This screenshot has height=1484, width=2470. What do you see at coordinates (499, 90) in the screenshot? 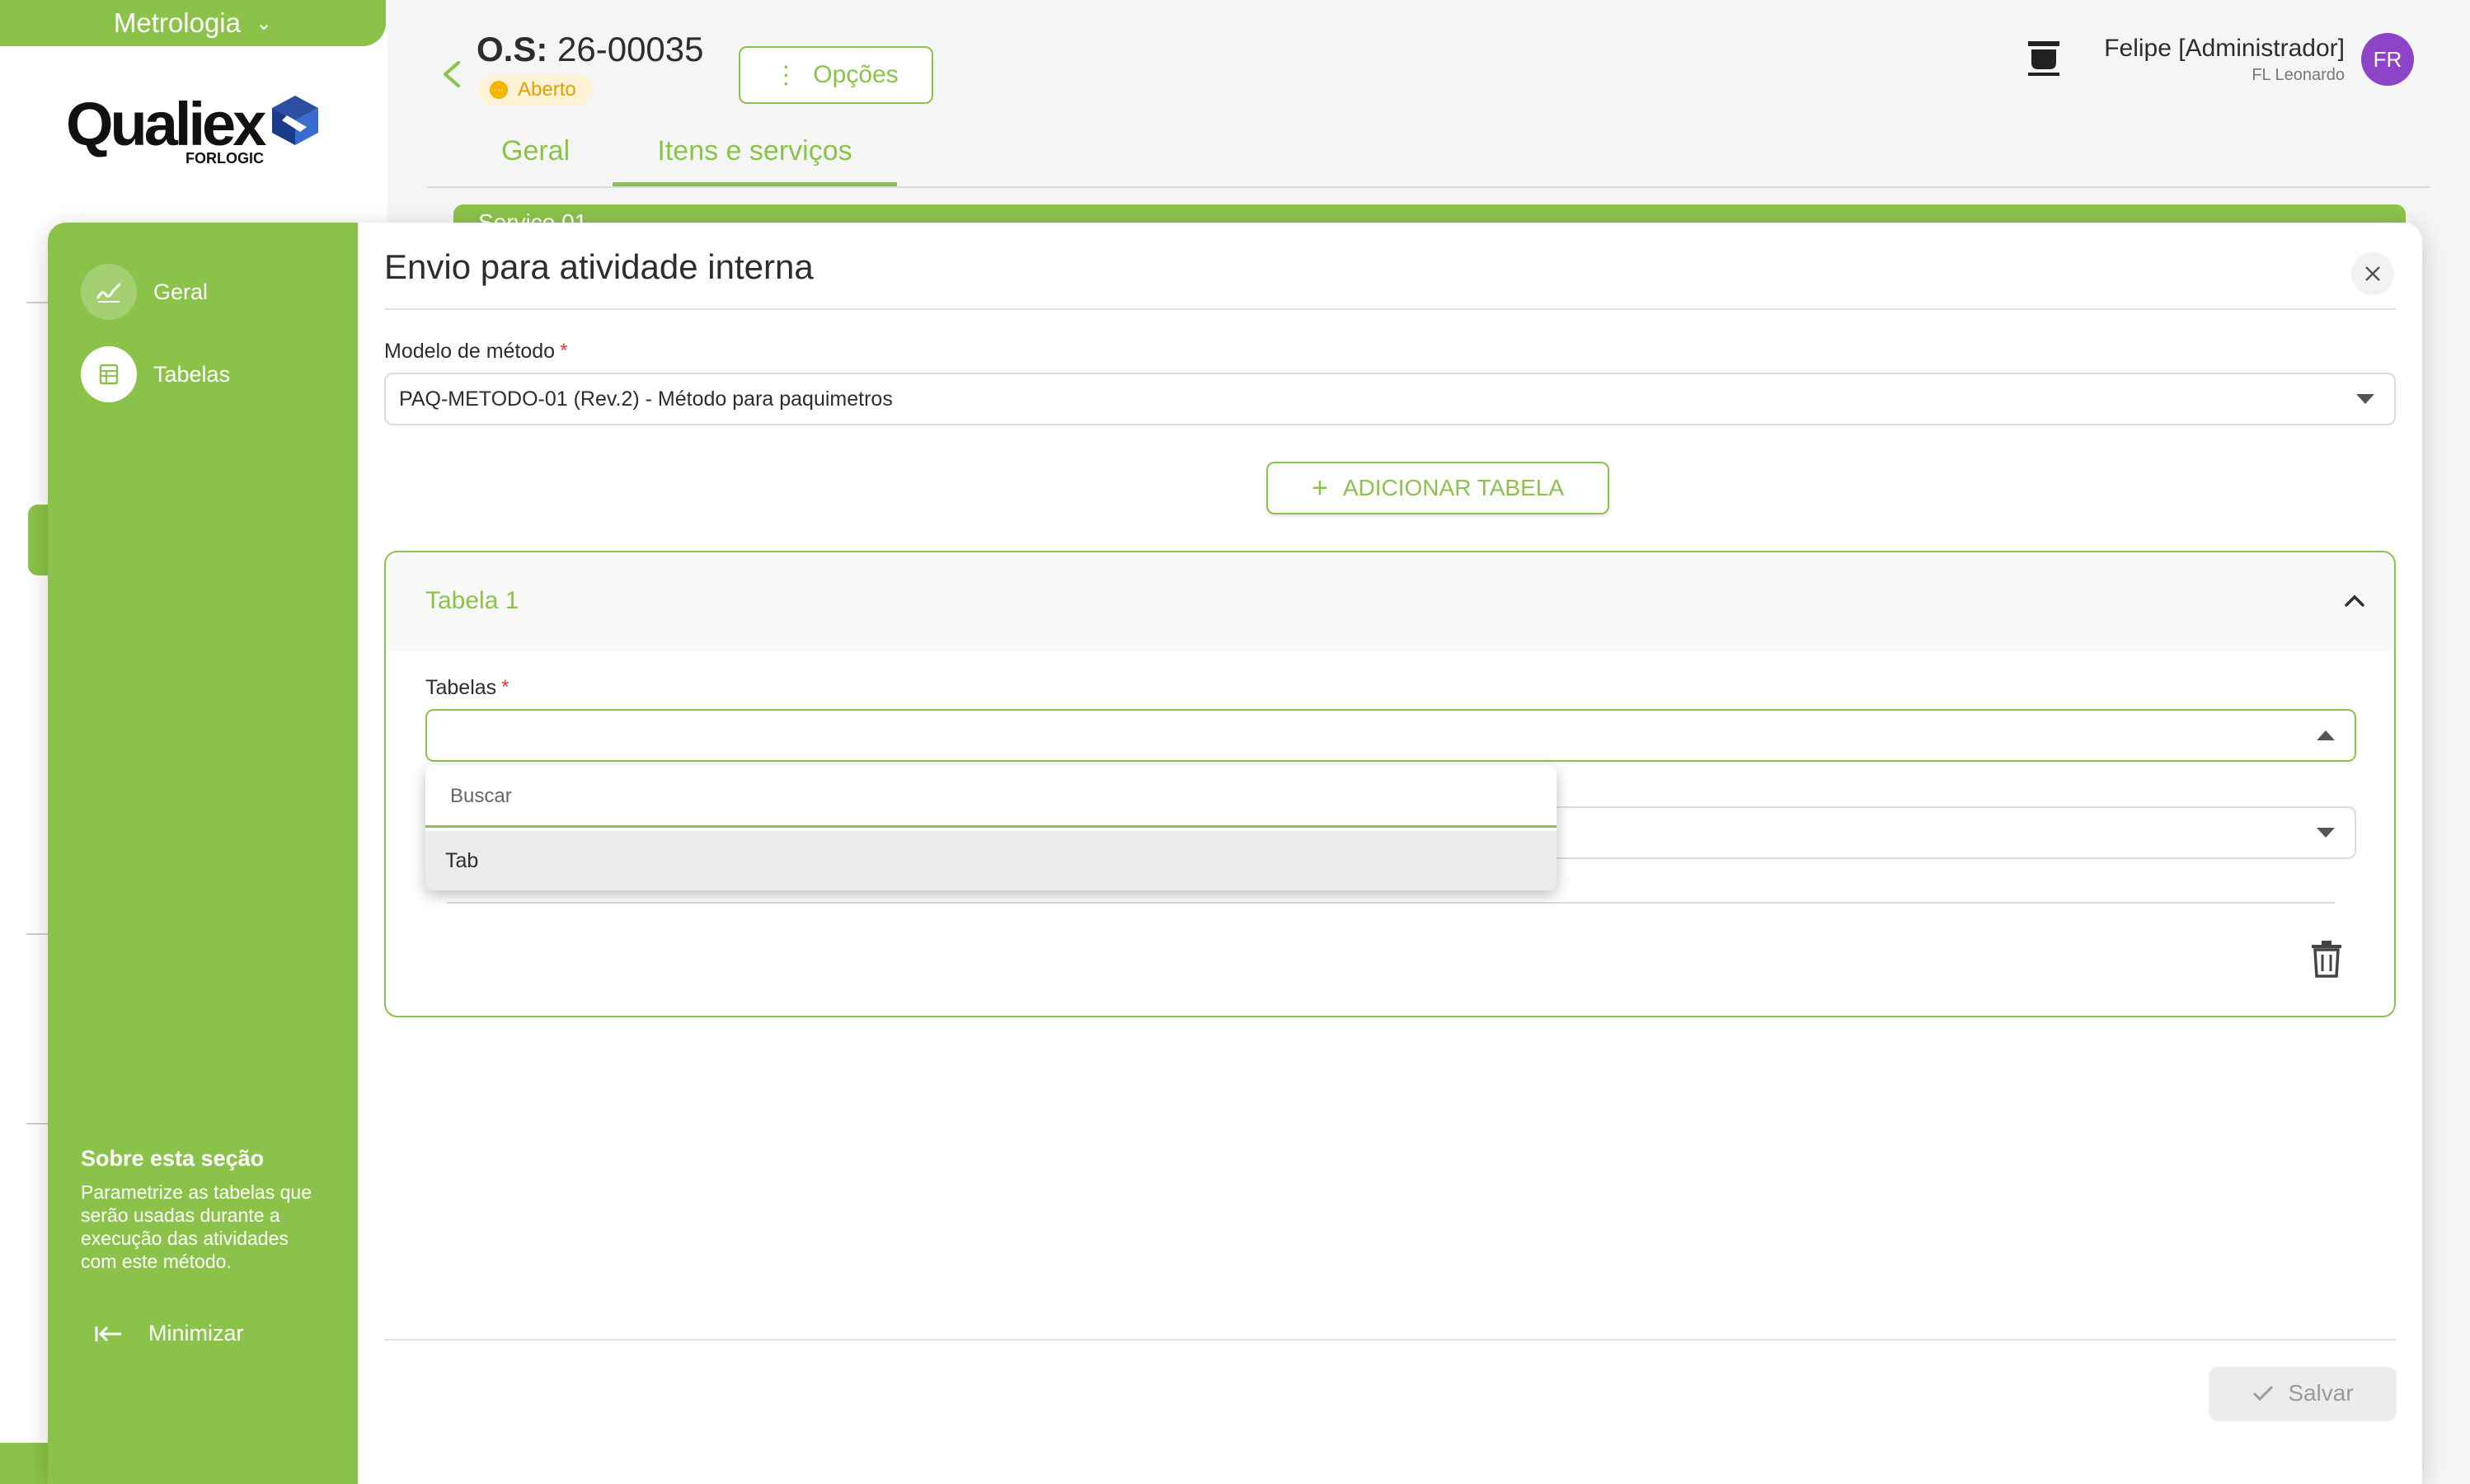
I see `status-dots-icon: ⋯` at bounding box center [499, 90].